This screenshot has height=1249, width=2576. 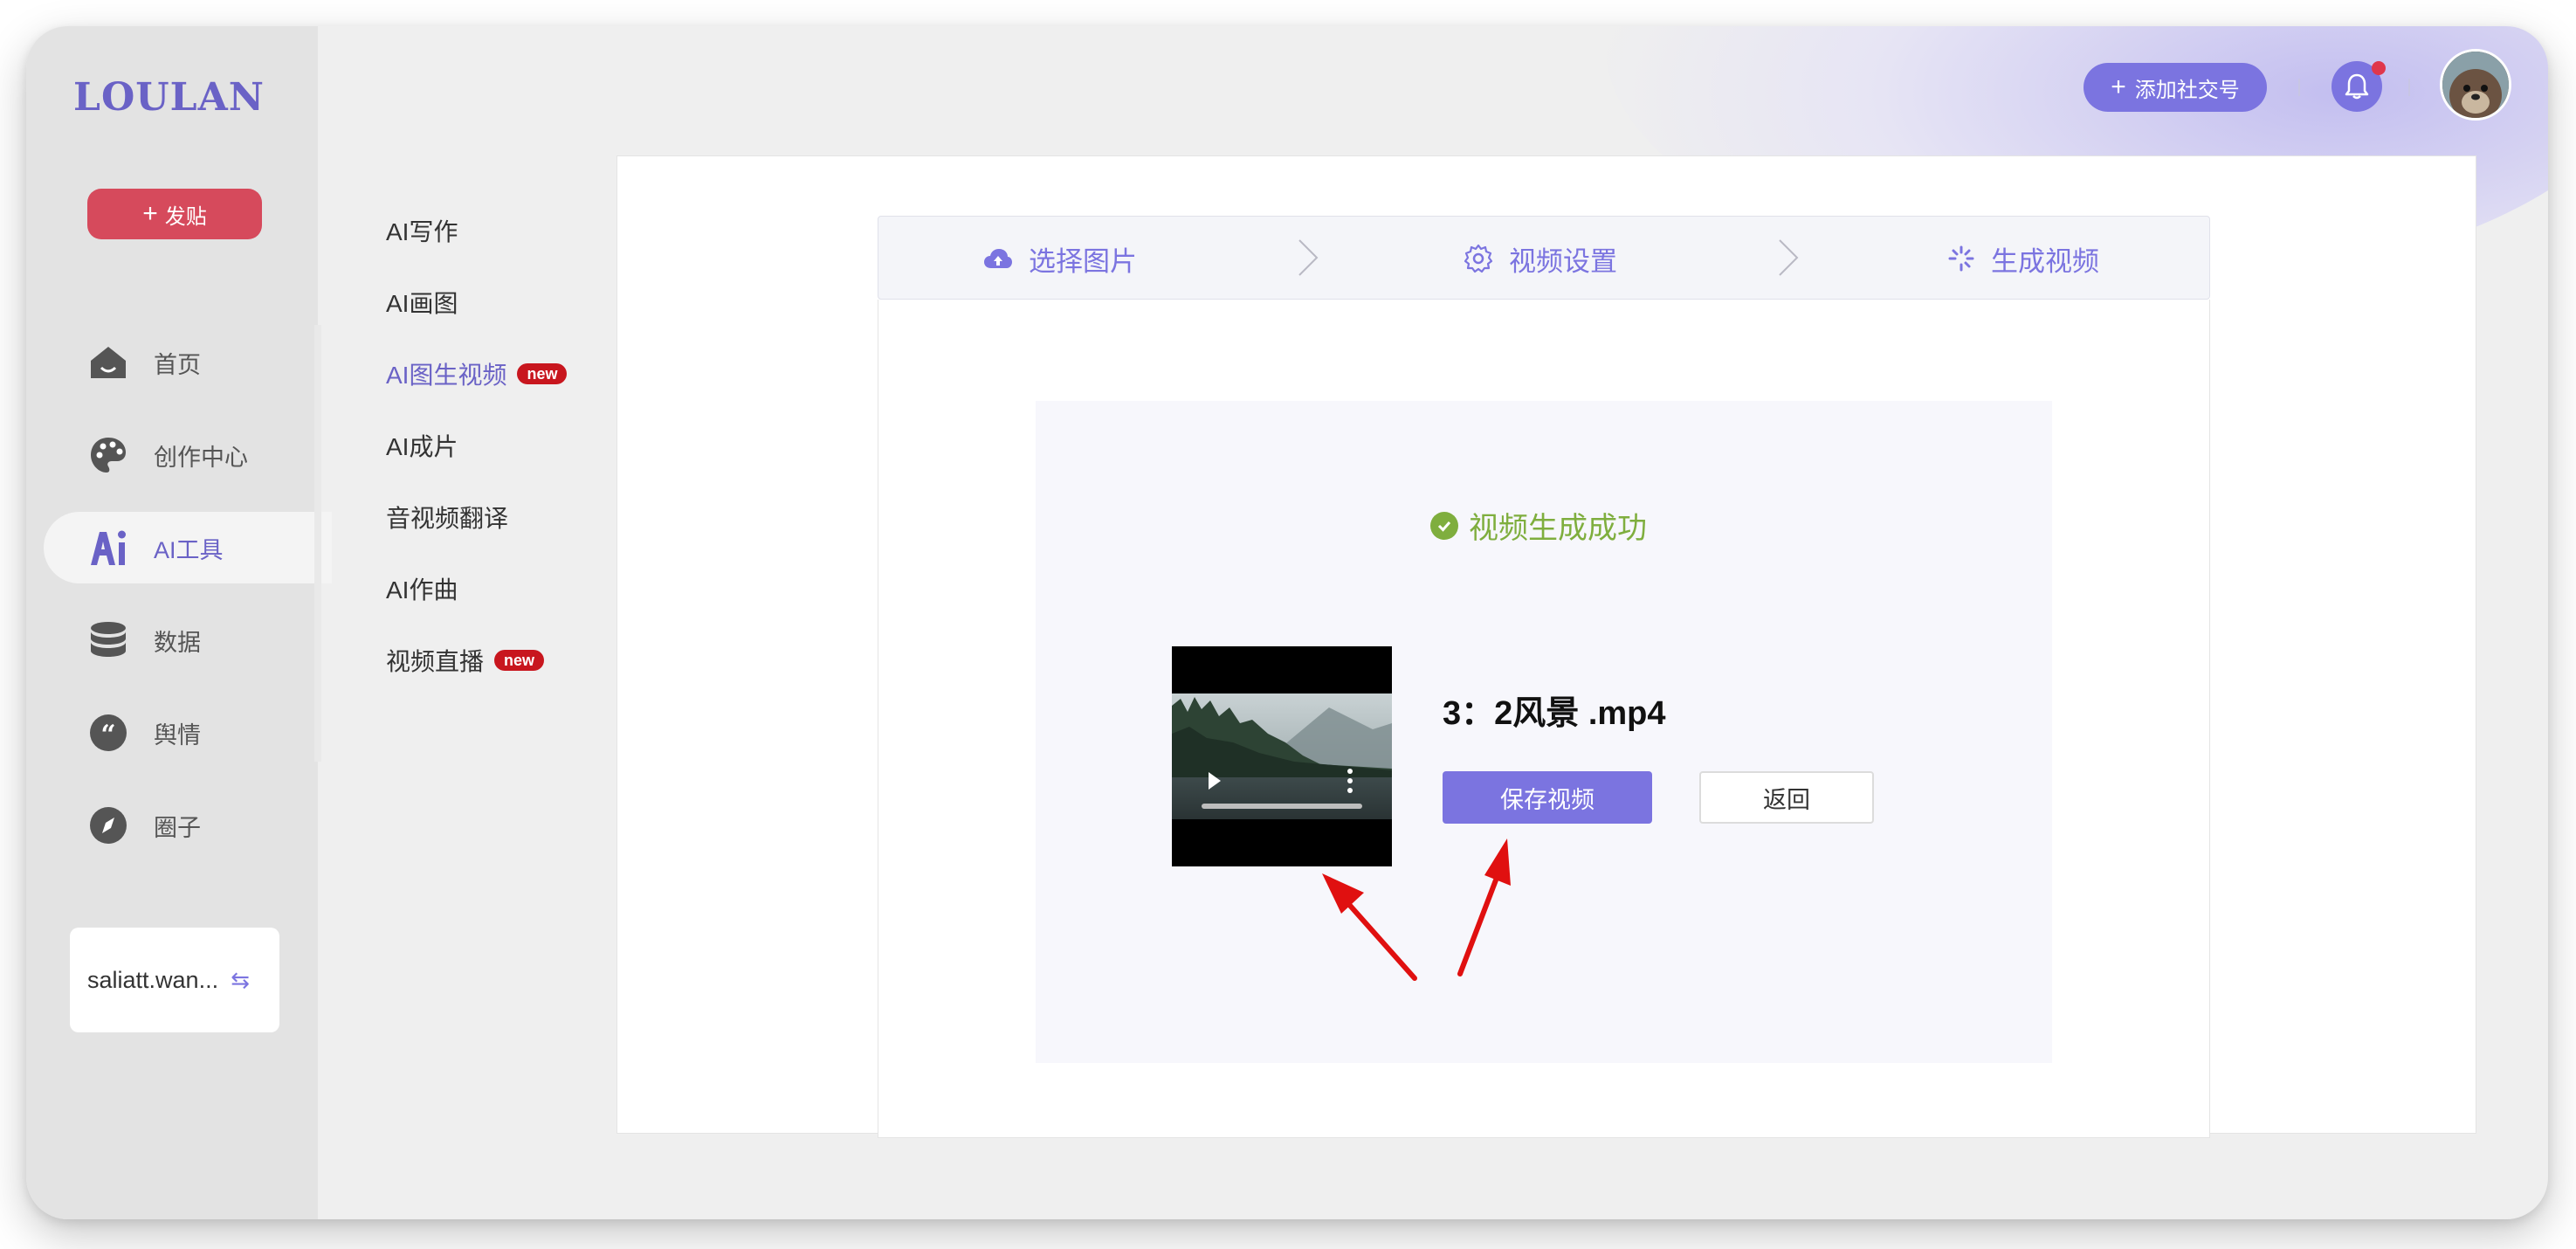 What do you see at coordinates (1478, 258) in the screenshot?
I see `gear-icon` at bounding box center [1478, 258].